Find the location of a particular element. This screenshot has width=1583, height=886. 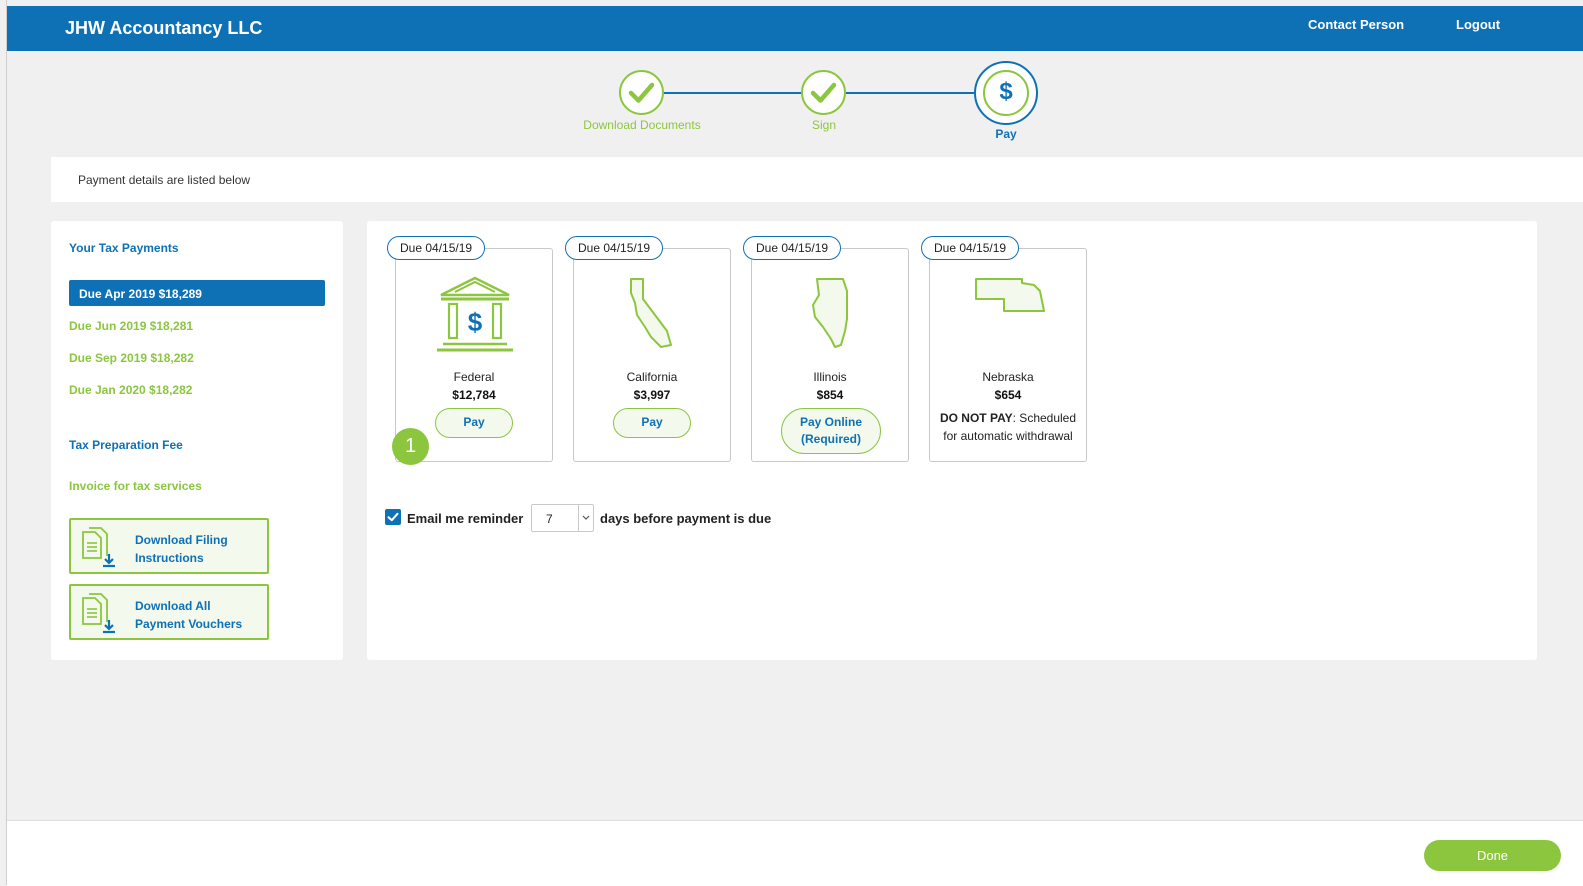

dollar-icon: $ is located at coordinates (1006, 91).